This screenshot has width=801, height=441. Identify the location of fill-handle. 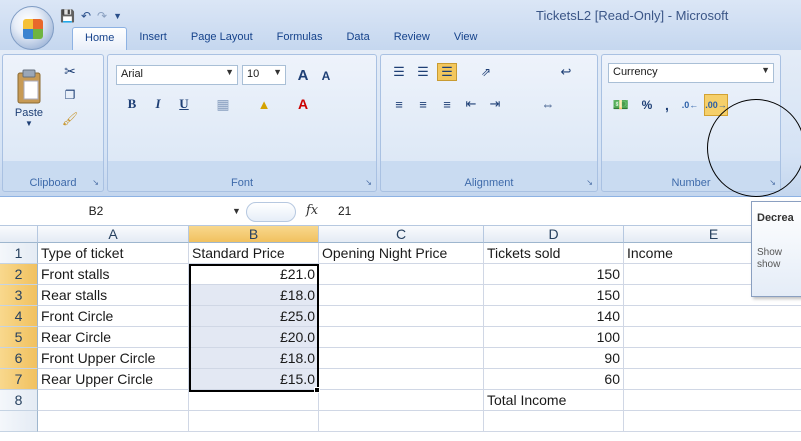
(317, 390).